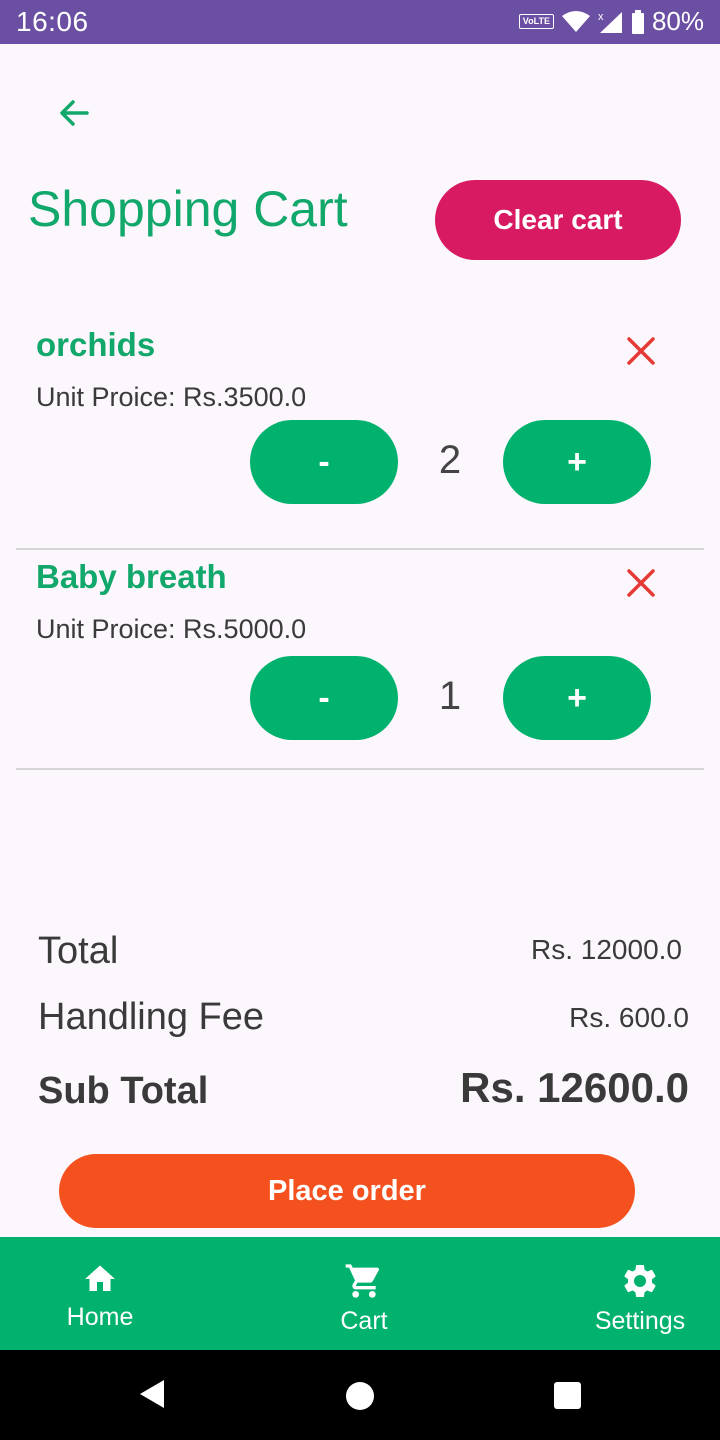 The height and width of the screenshot is (1440, 720). What do you see at coordinates (567, 1398) in the screenshot?
I see `recents-square-icon` at bounding box center [567, 1398].